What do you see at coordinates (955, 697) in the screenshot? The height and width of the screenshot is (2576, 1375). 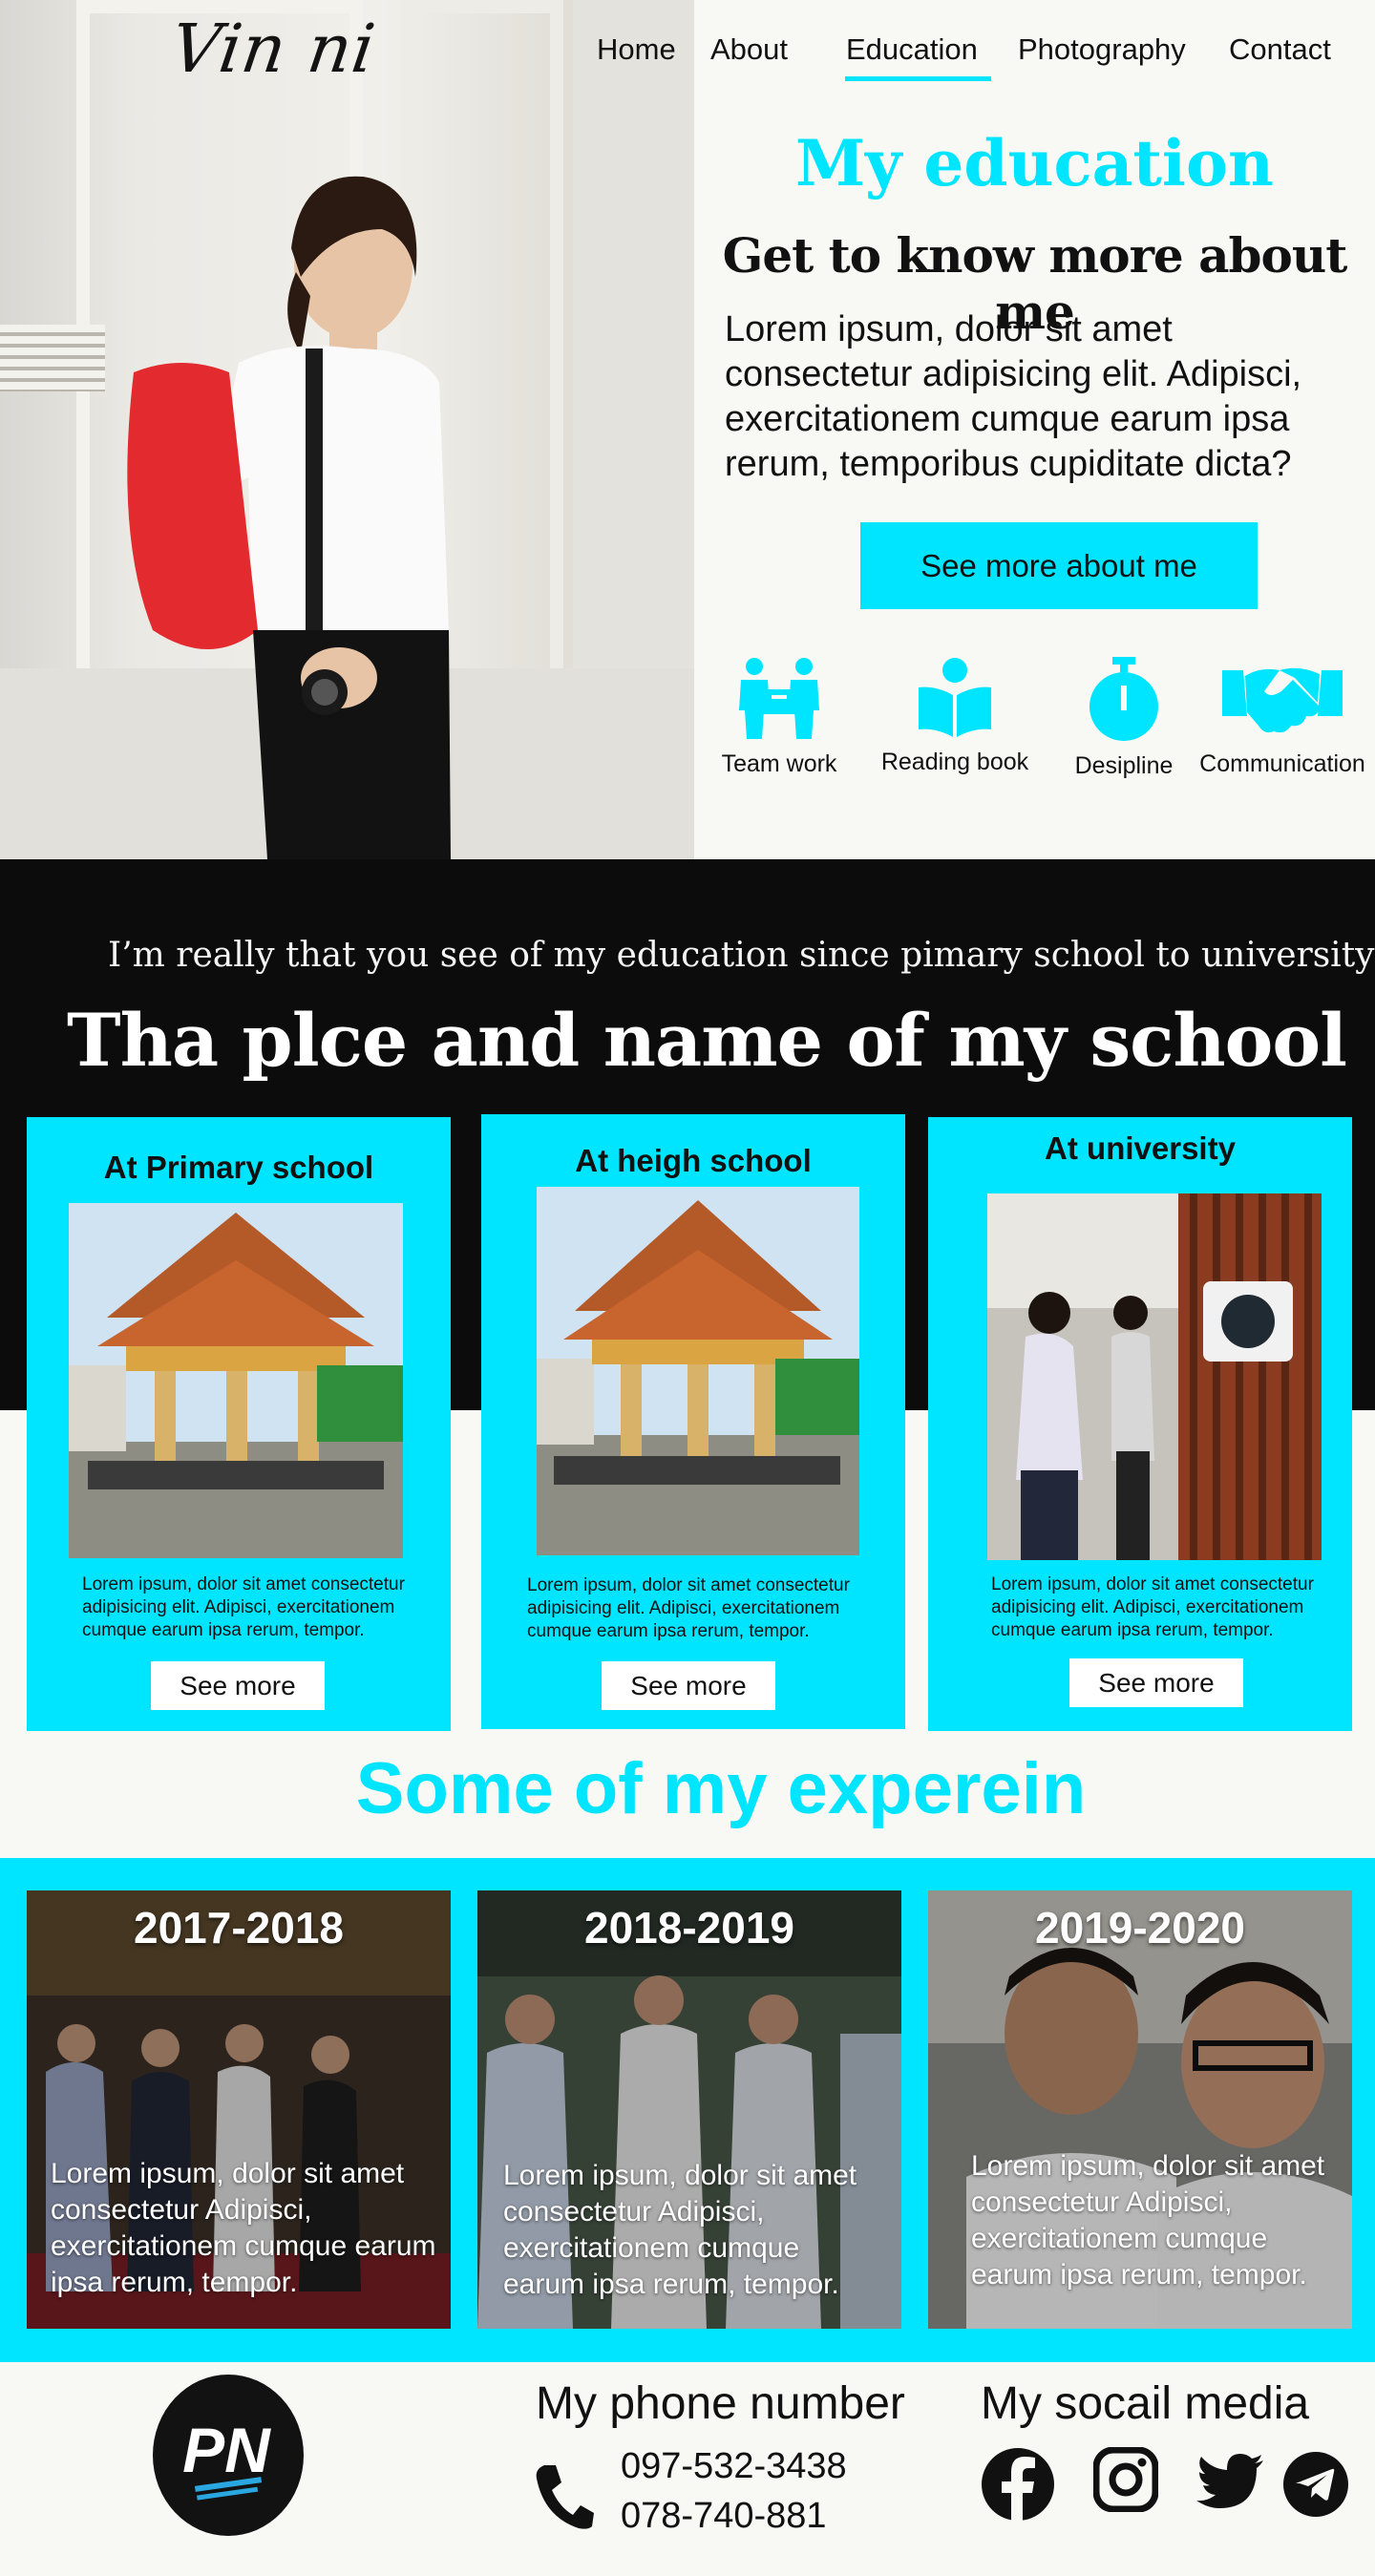 I see `book-icon` at bounding box center [955, 697].